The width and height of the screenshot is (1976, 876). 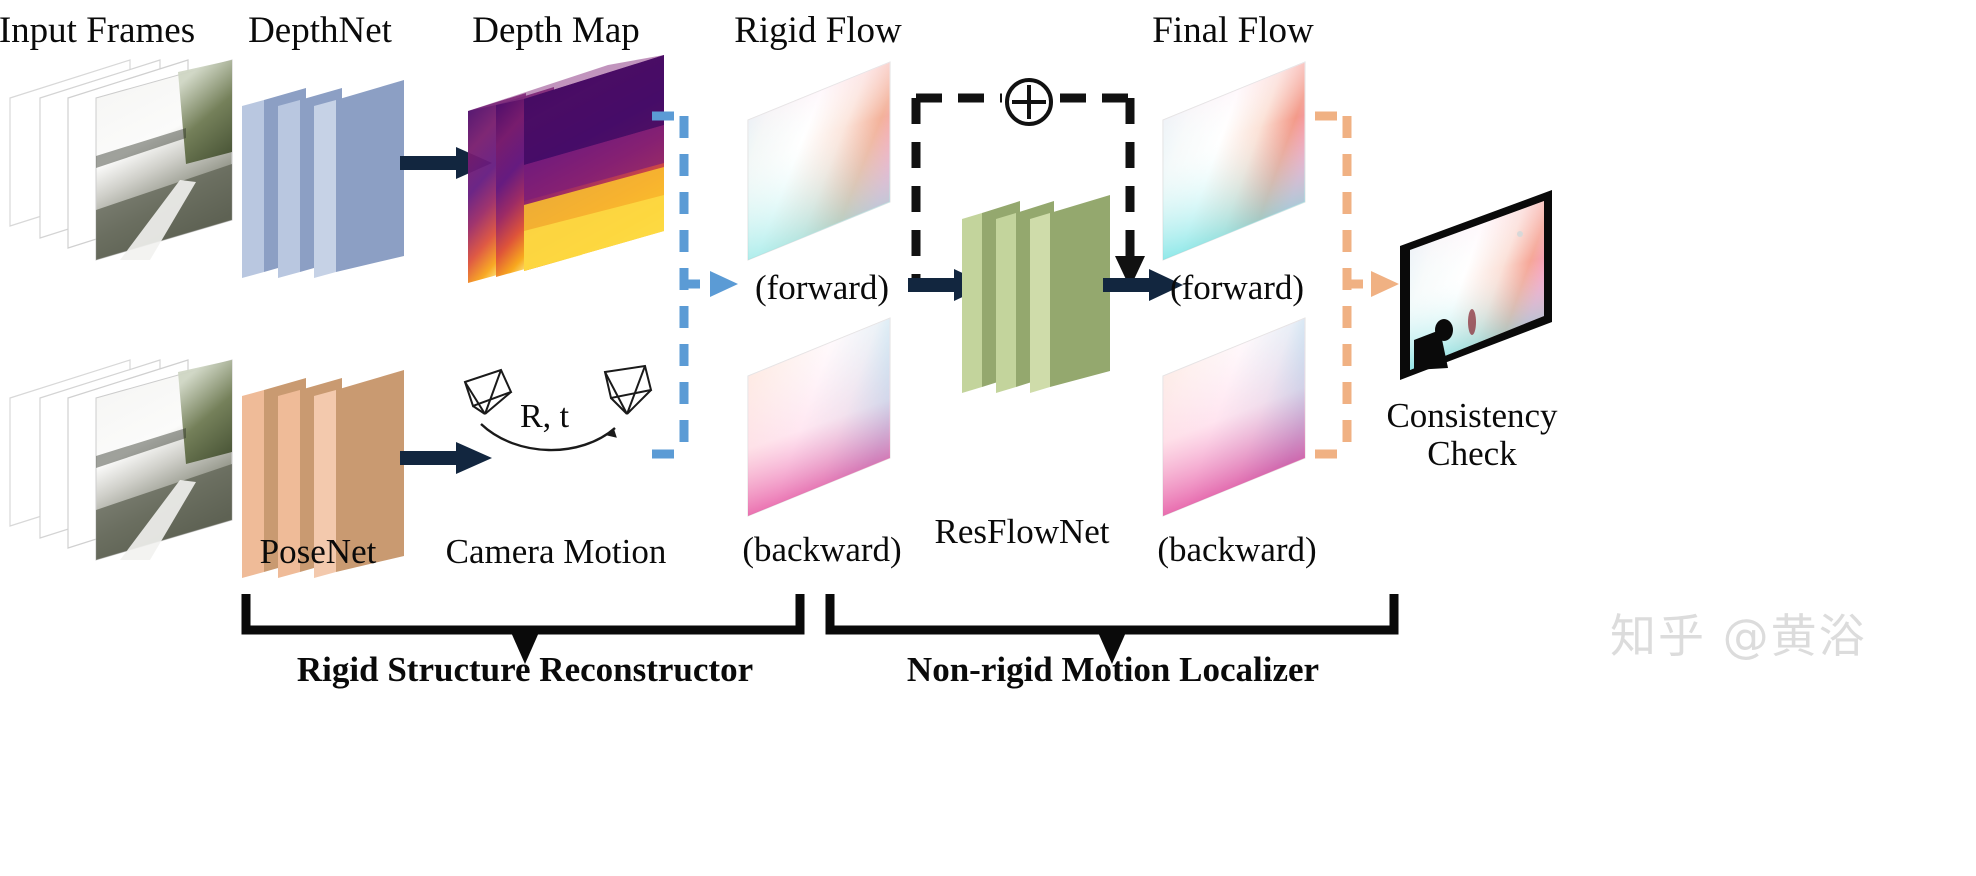 I want to click on consistency-check-plane, so click(x=1476, y=285).